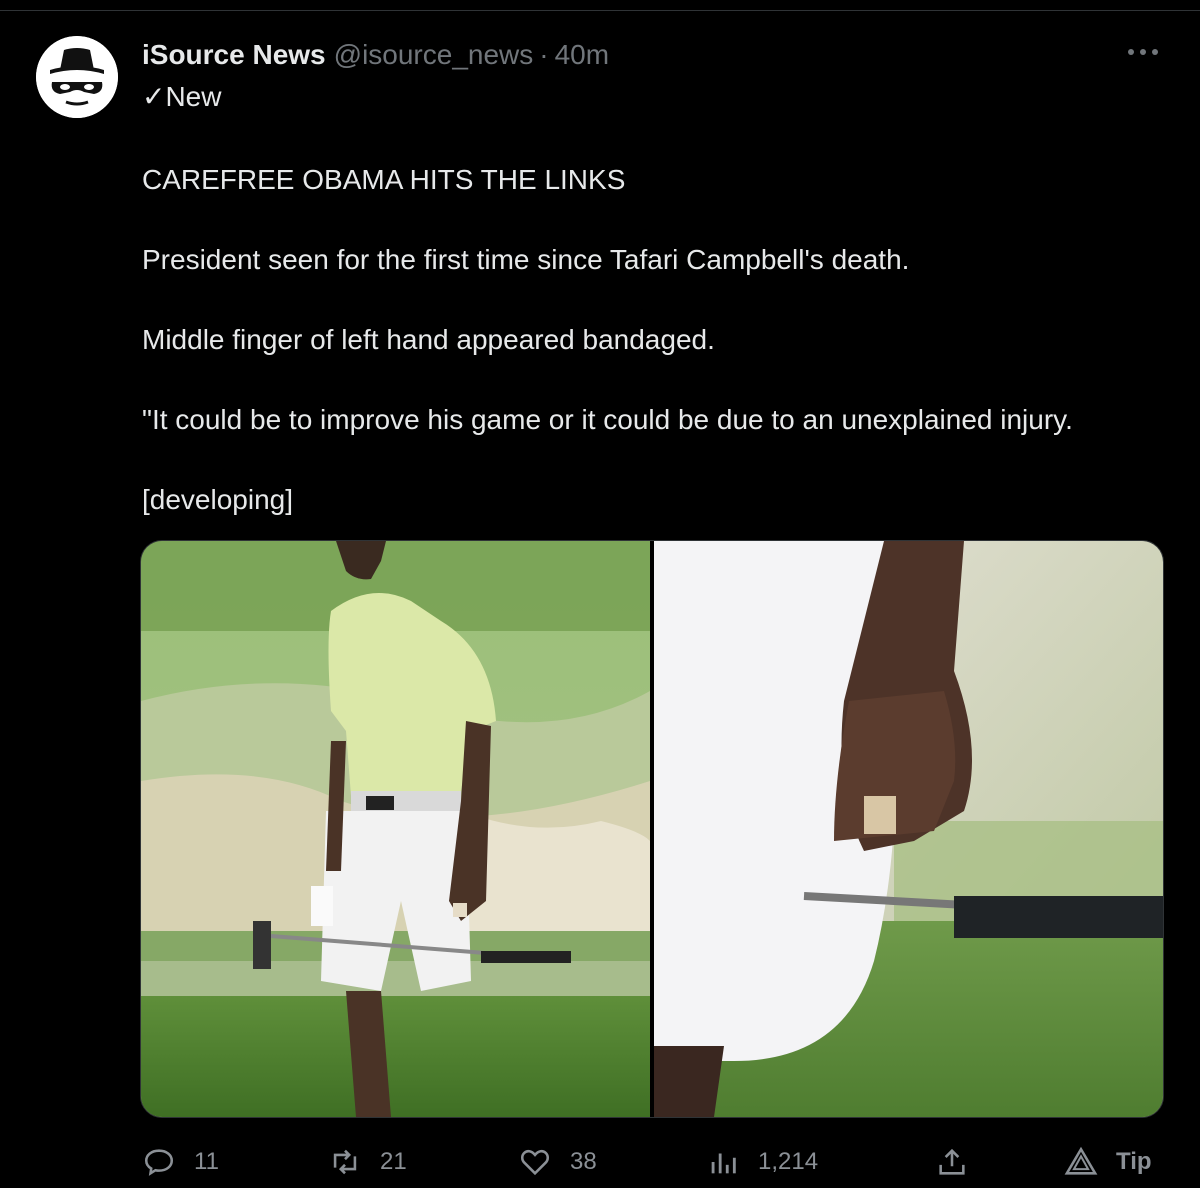 This screenshot has width=1200, height=1188. I want to click on views-button: 1,214, so click(762, 1162).